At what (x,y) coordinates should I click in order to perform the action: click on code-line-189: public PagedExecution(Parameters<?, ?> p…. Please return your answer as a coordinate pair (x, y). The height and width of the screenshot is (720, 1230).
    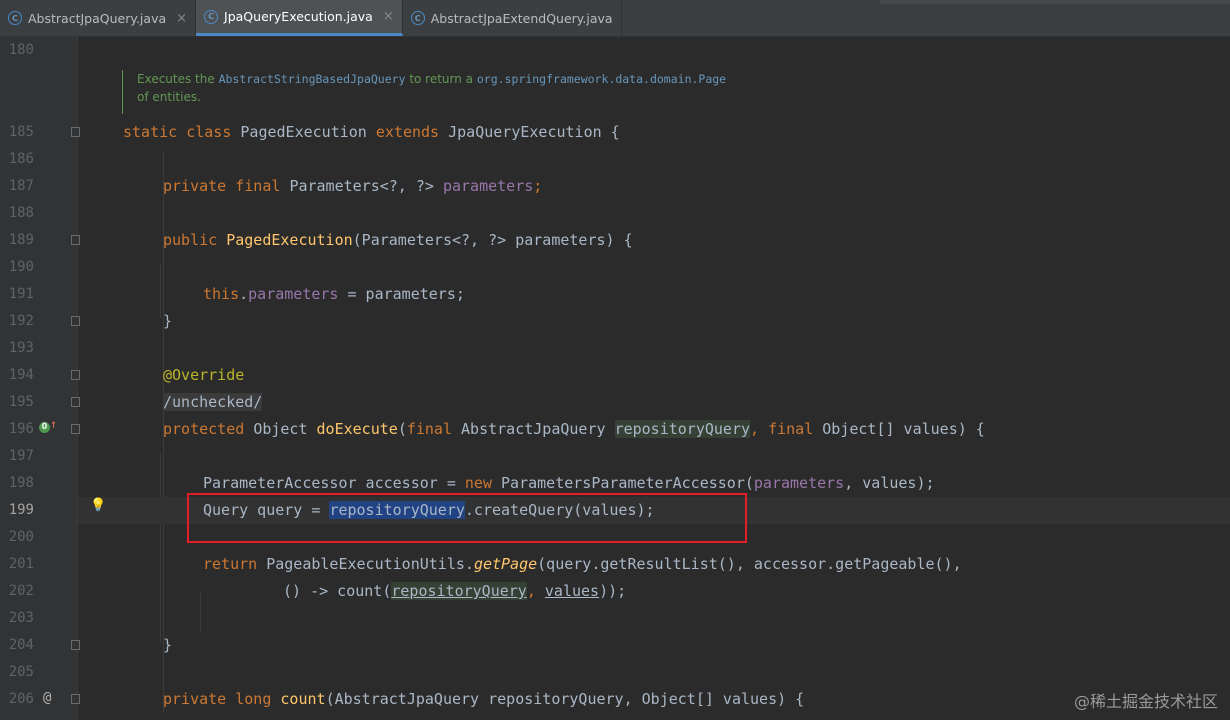
    Looking at the image, I should click on (398, 240).